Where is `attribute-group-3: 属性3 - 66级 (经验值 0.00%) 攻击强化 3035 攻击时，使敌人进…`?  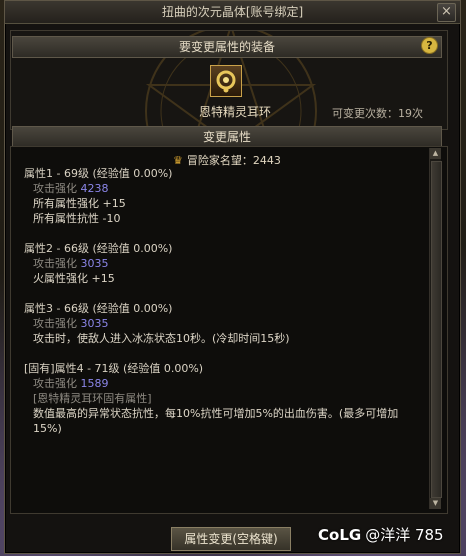
attribute-group-3: 属性3 - 66级 (经验值 0.00%) 攻击强化 3035 攻击时，使敌人进… is located at coordinates (224, 323).